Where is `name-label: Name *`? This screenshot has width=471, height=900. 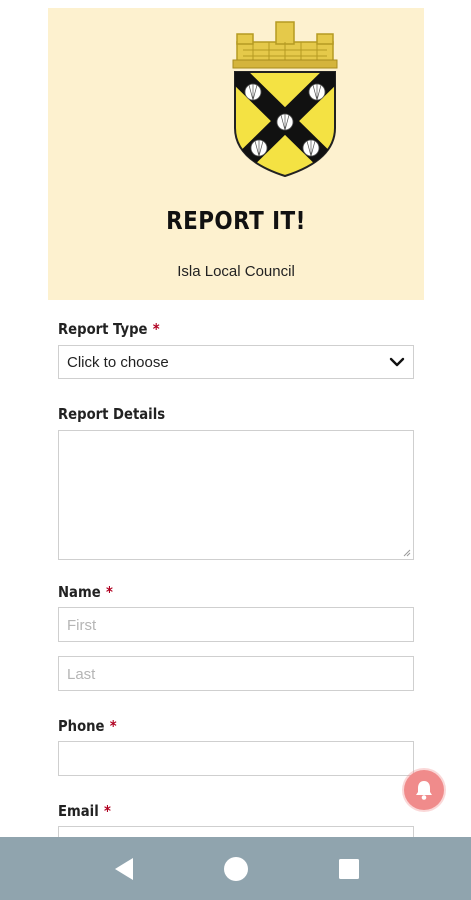
name-label: Name * is located at coordinates (85, 592).